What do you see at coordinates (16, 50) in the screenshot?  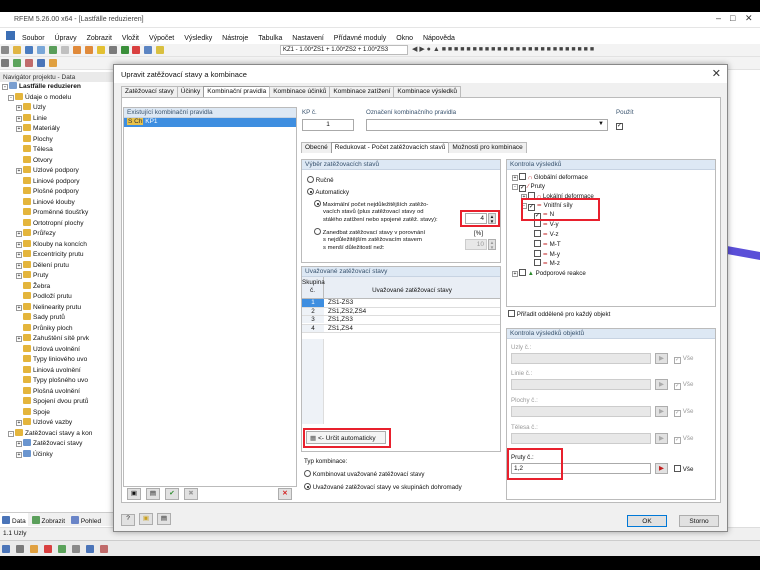 I see `open-file-icon` at bounding box center [16, 50].